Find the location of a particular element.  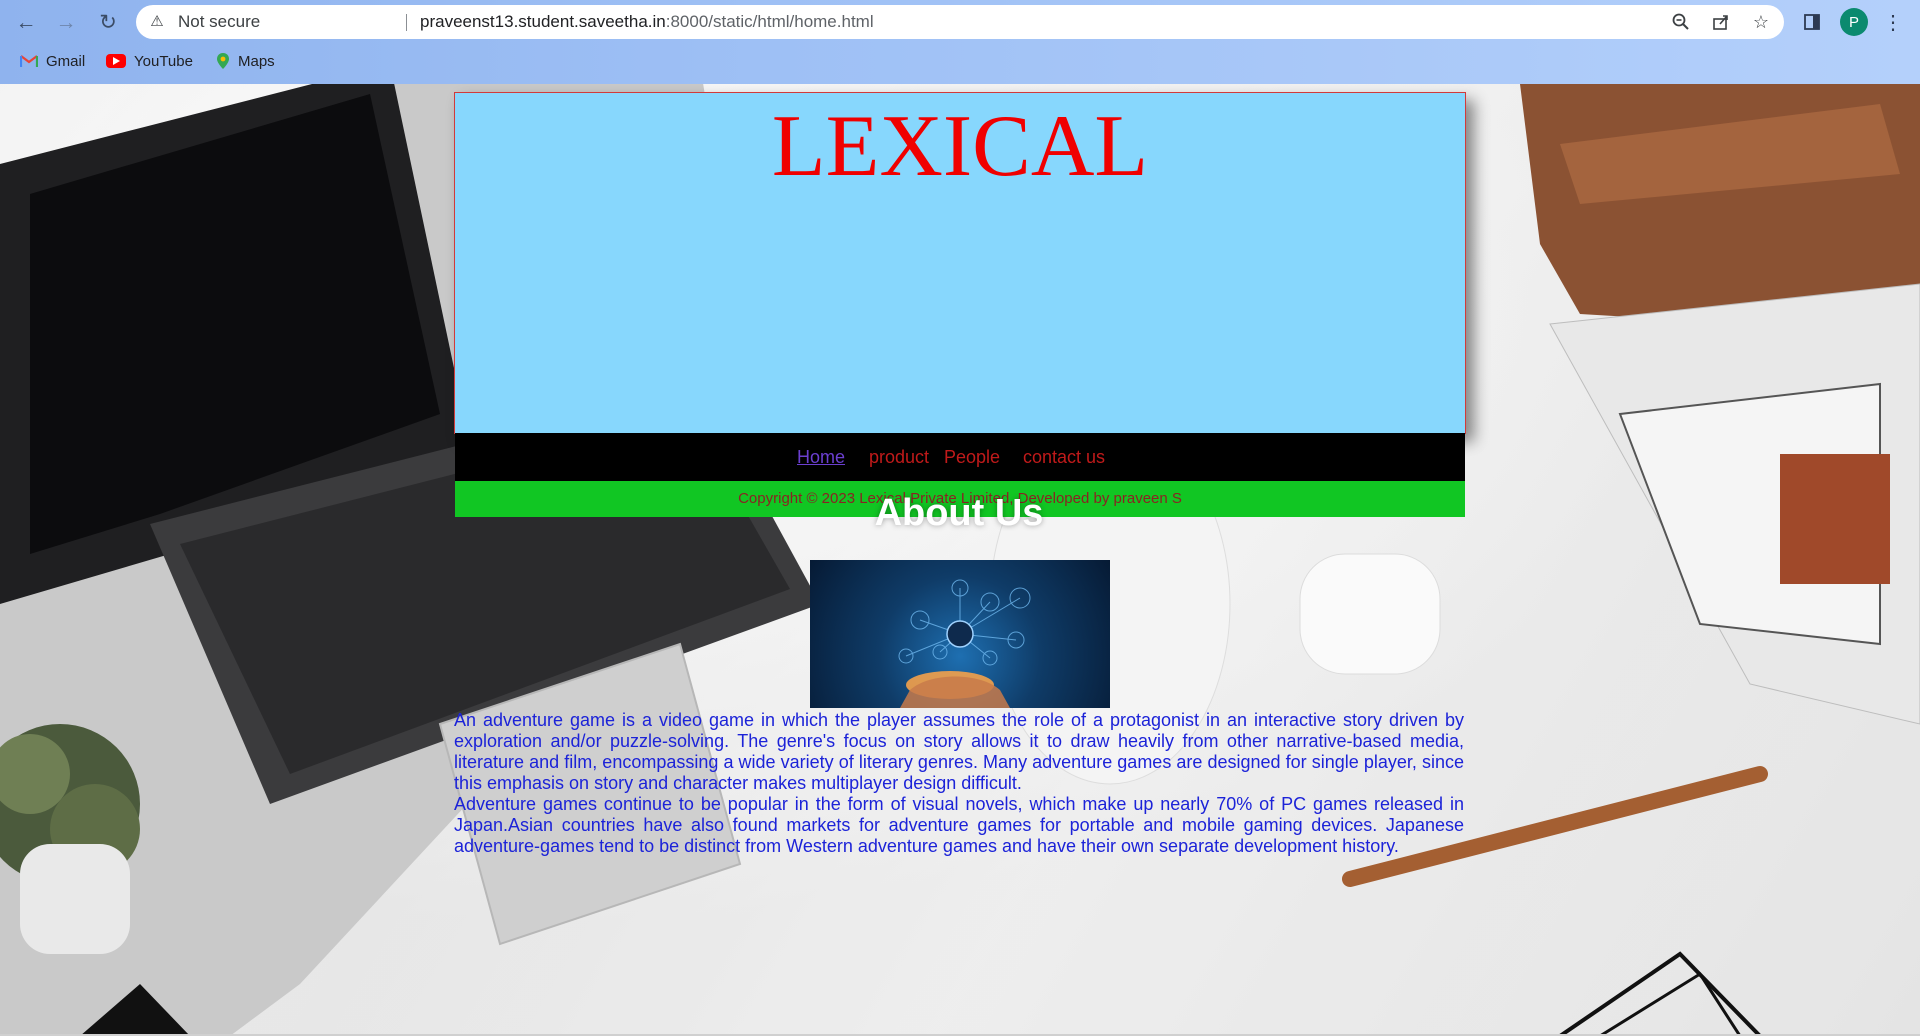

nav-people-link: People is located at coordinates (972, 457).